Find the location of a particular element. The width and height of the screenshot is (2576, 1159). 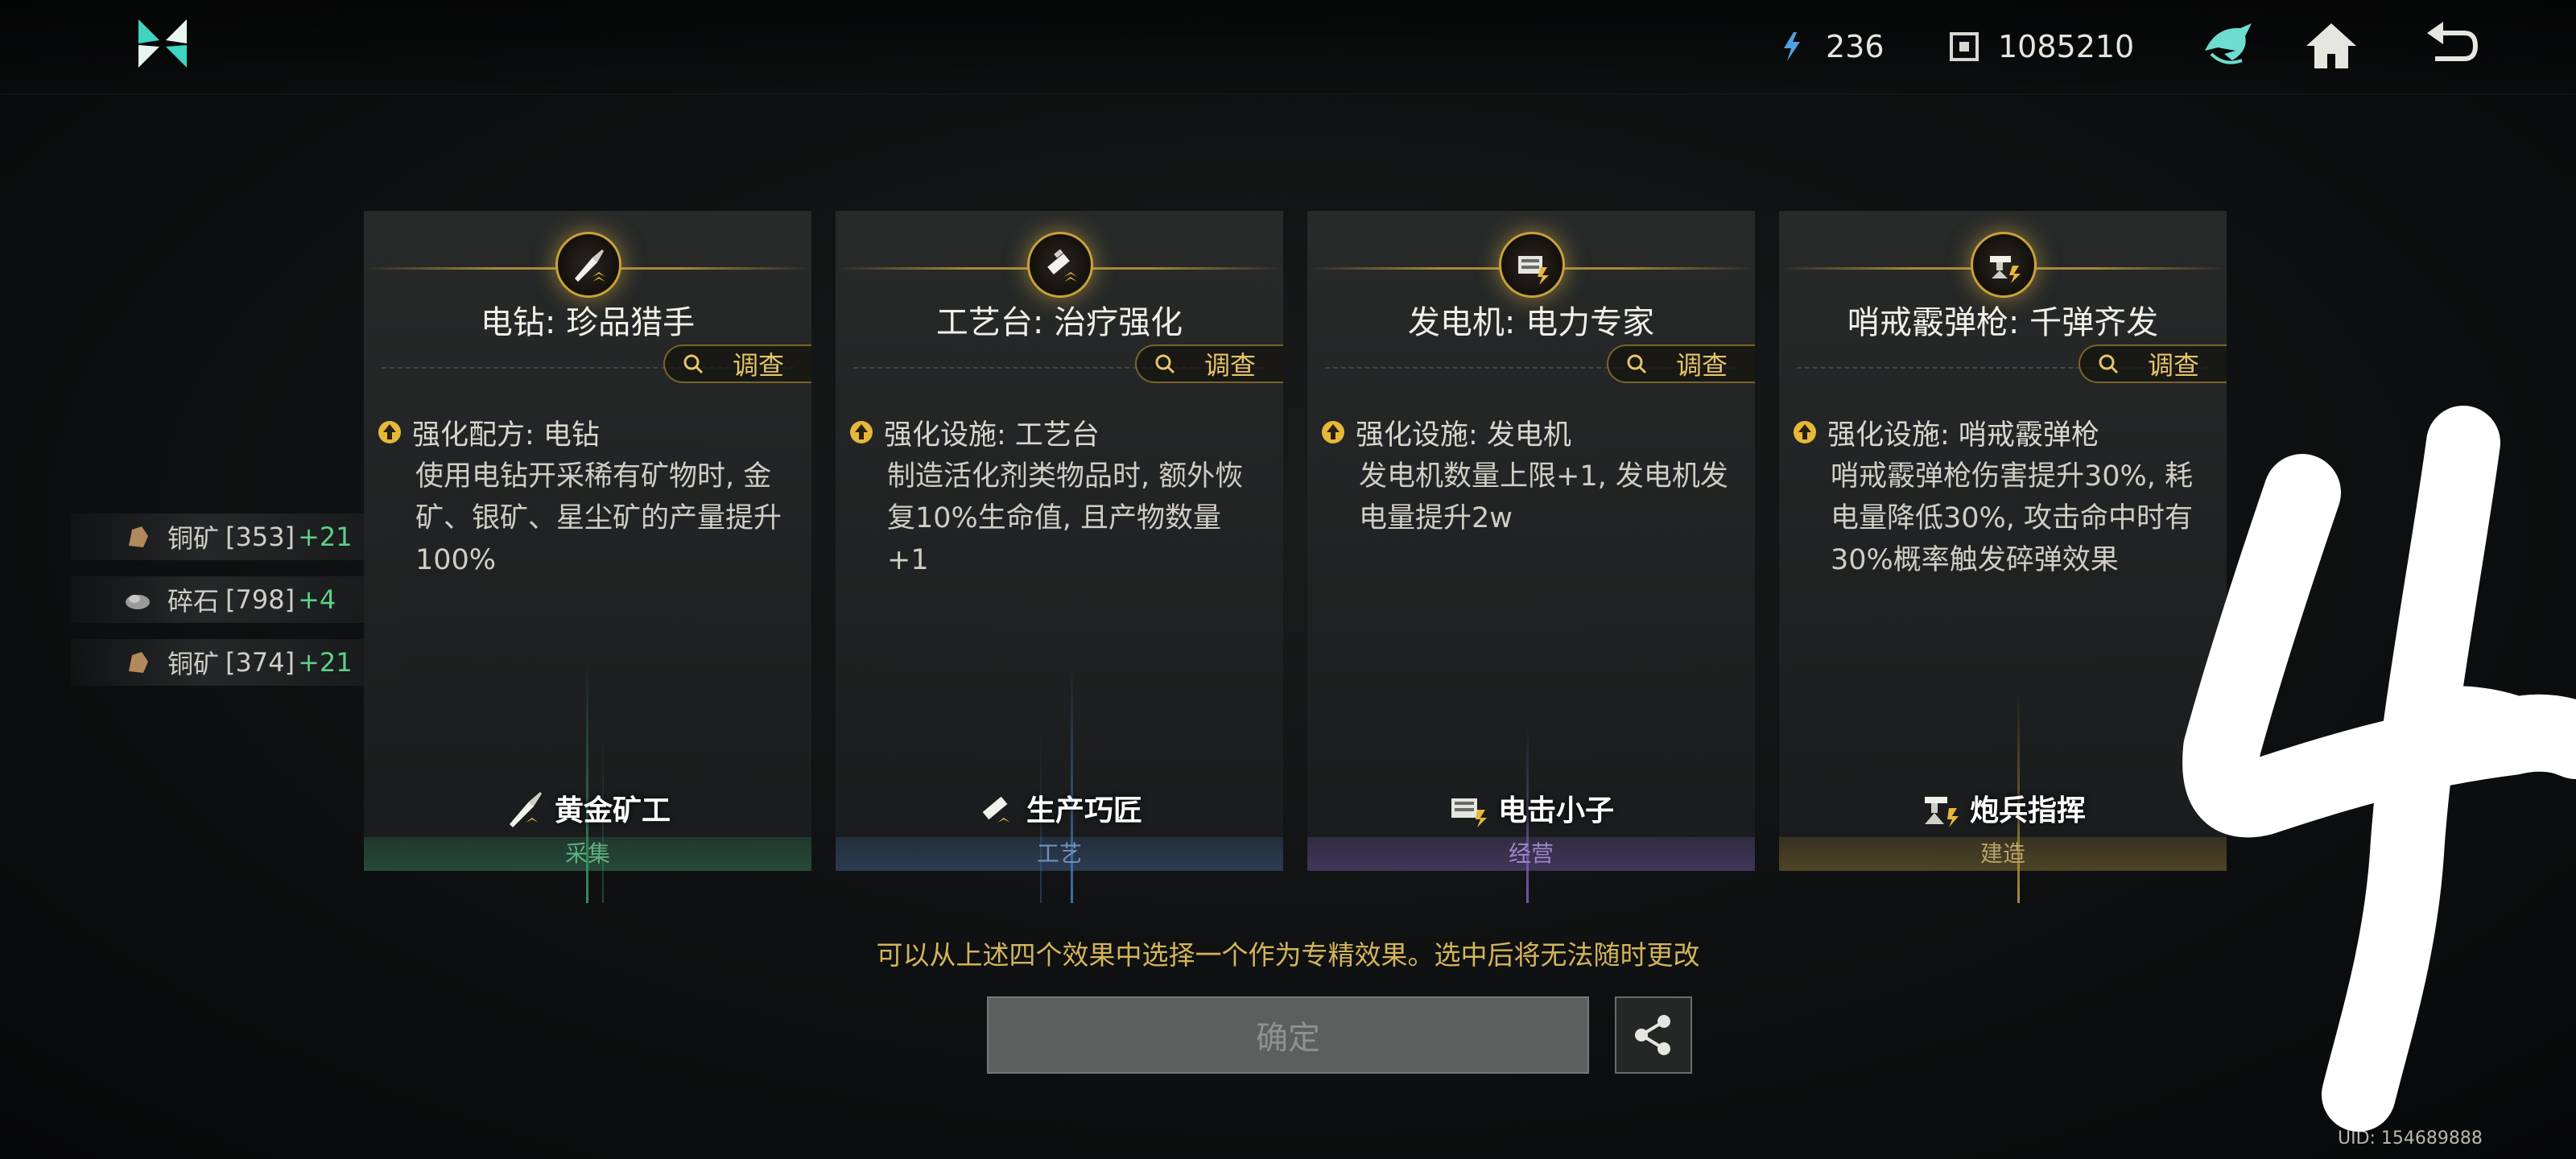

effect-head: 强化设施: 哨戒霰弹枪 is located at coordinates (1963, 435).